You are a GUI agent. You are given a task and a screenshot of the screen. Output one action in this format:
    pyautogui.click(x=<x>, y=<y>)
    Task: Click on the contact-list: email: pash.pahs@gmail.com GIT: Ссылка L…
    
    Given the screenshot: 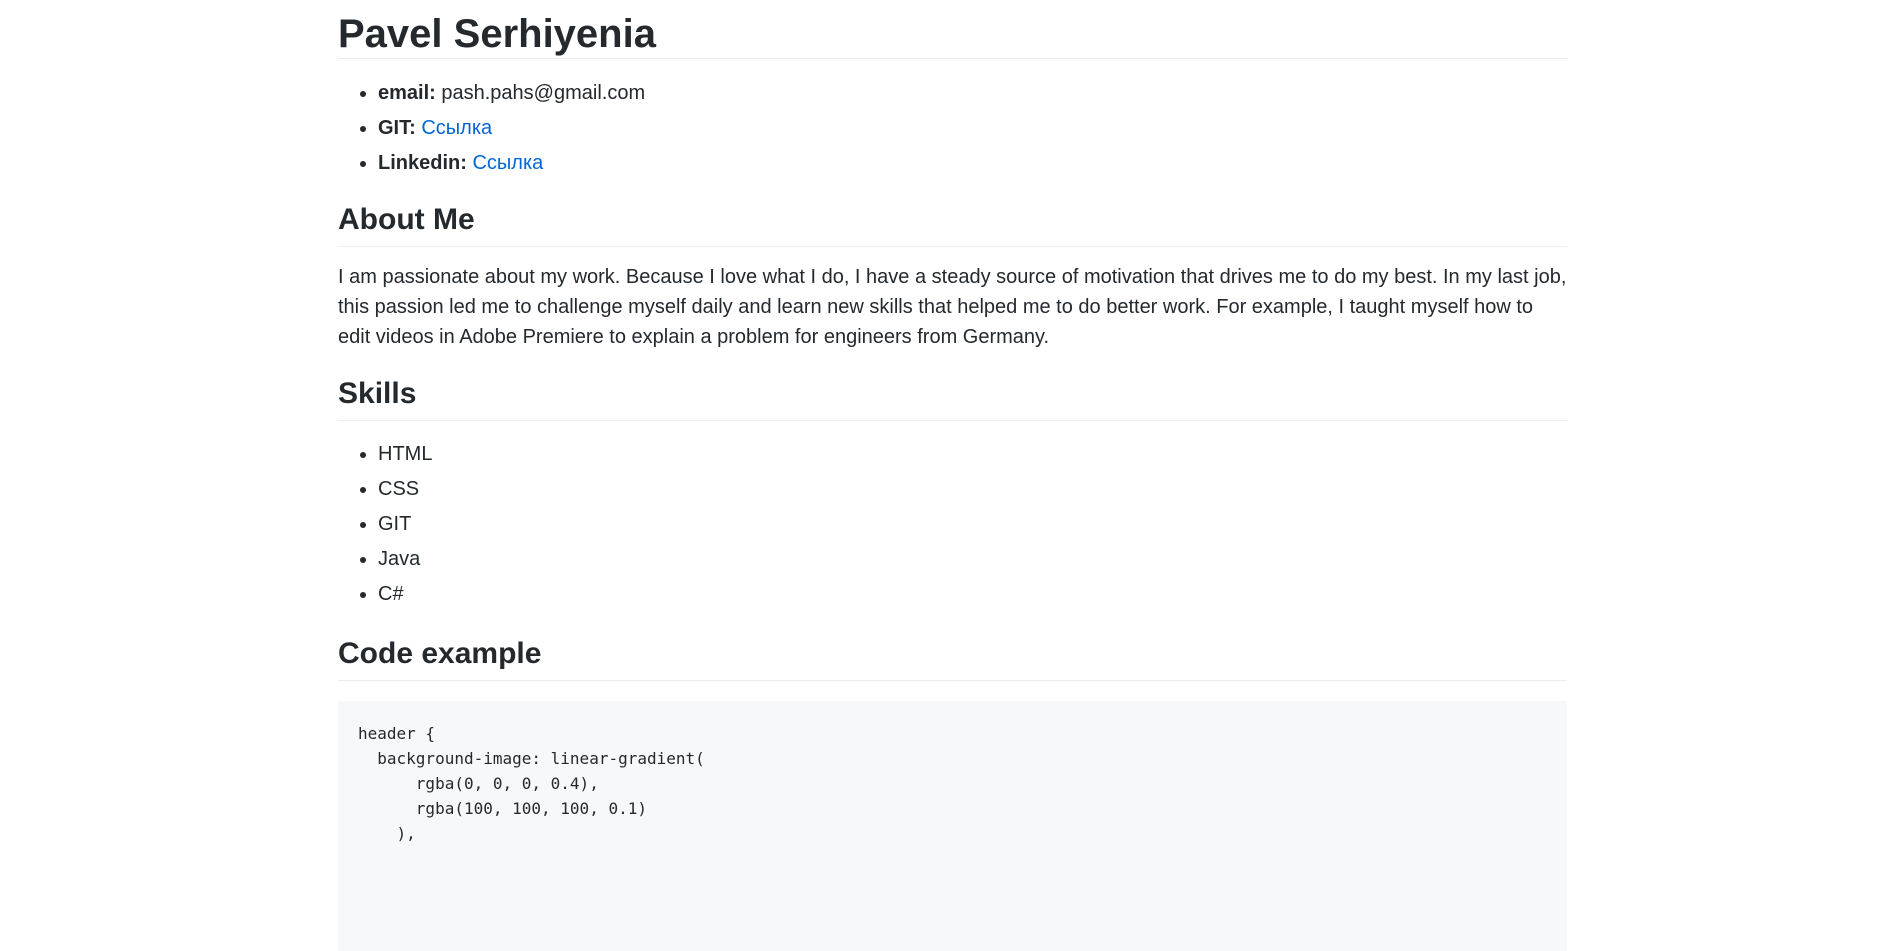 What is the action you would take?
    pyautogui.click(x=952, y=128)
    